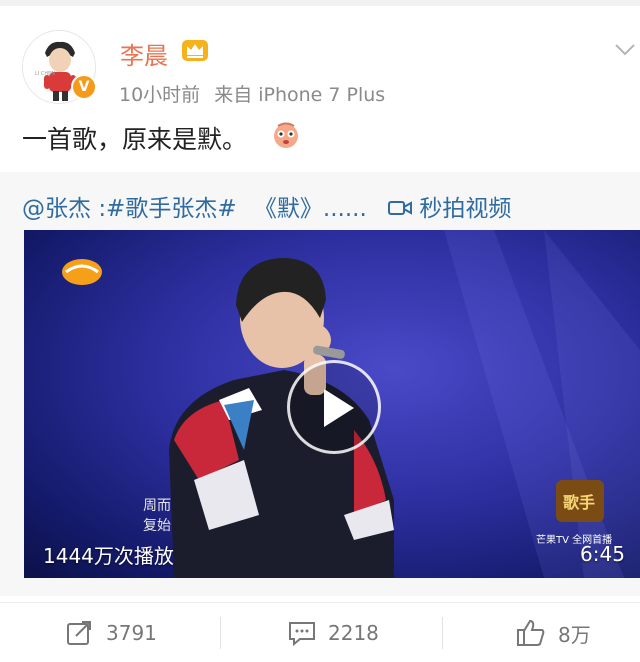  I want to click on repost-text: @张杰 :#歌手张杰# 《默》...... 秒拍视频, so click(266, 206).